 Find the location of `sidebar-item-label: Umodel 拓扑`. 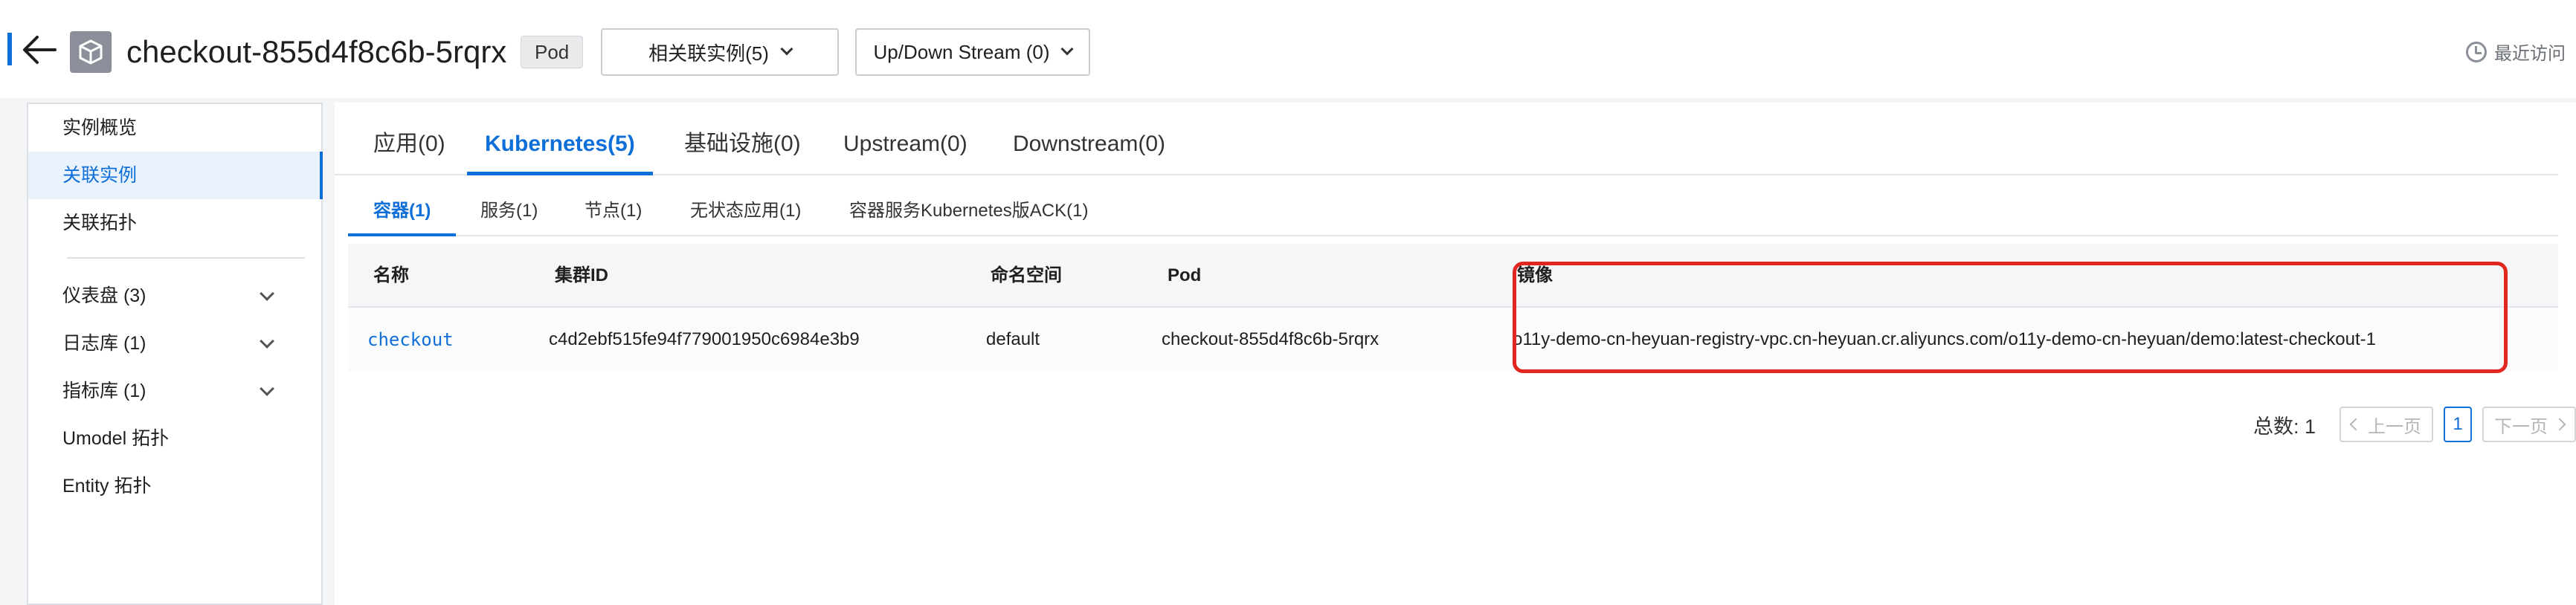

sidebar-item-label: Umodel 拓扑 is located at coordinates (116, 438).